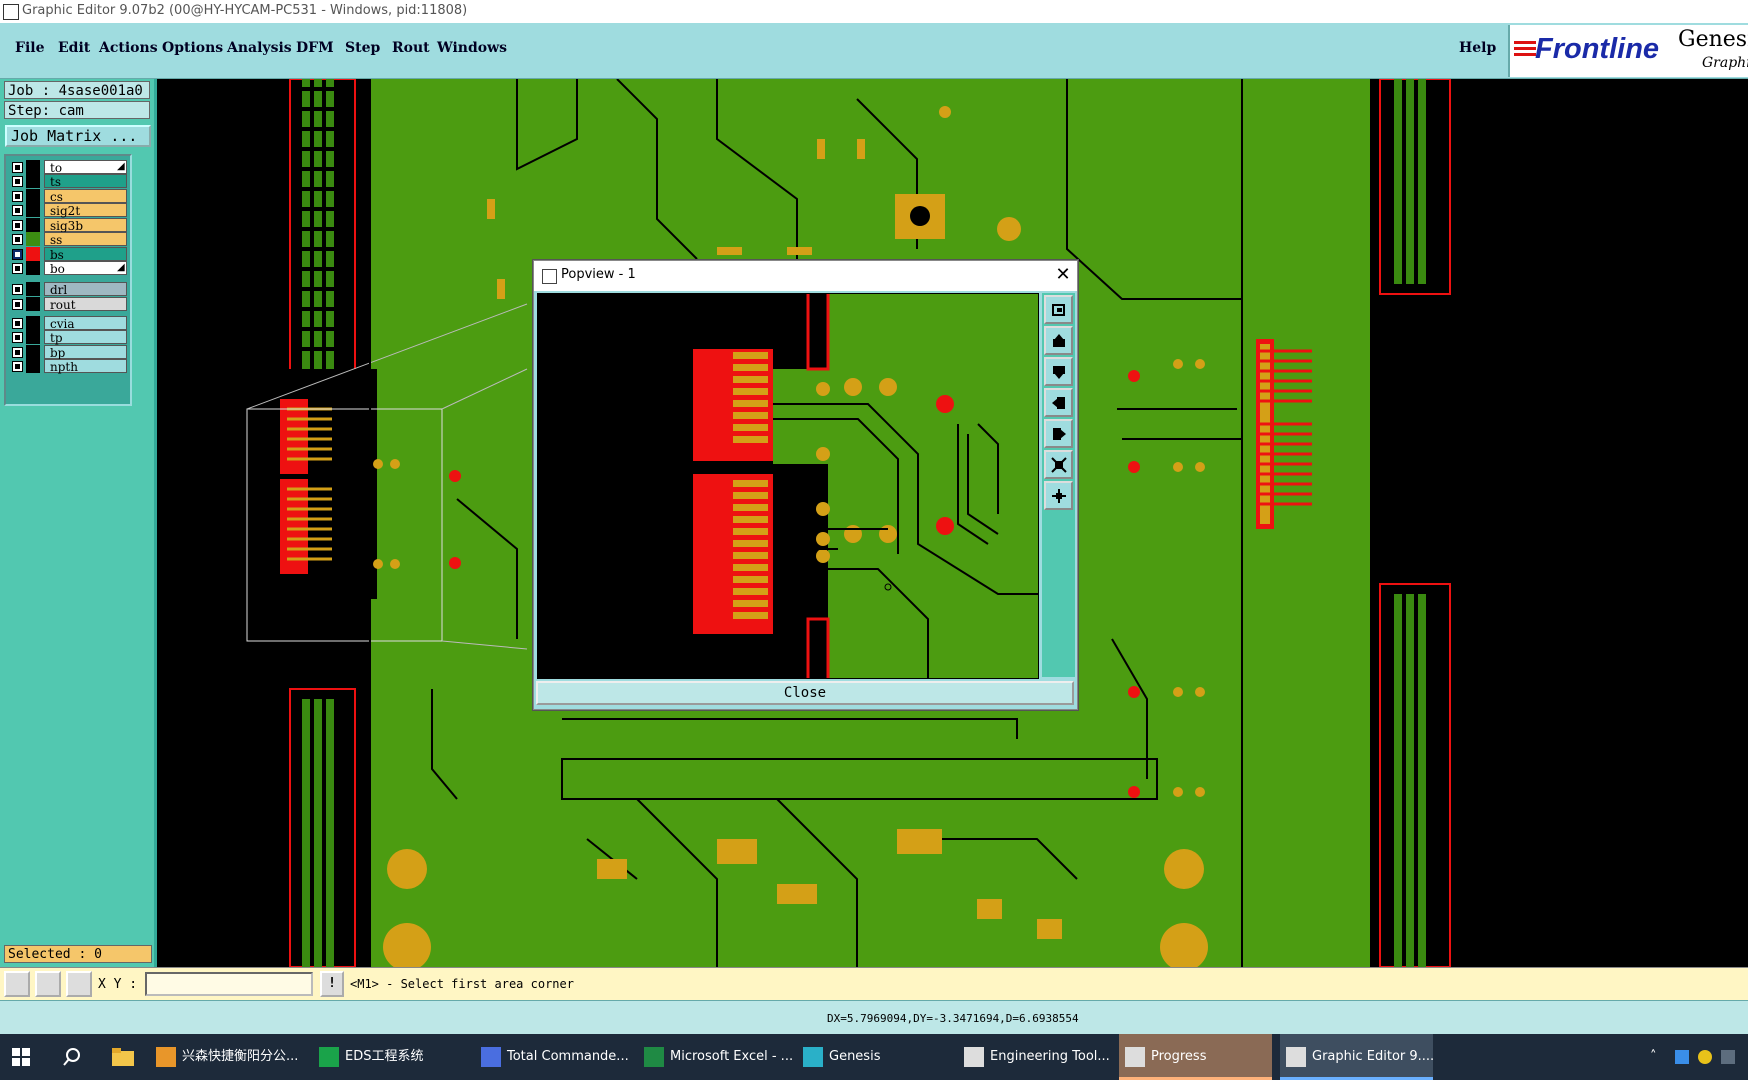 The height and width of the screenshot is (1080, 1748). Describe the element at coordinates (128, 48) in the screenshot. I see `menu-actions: Actions` at that location.